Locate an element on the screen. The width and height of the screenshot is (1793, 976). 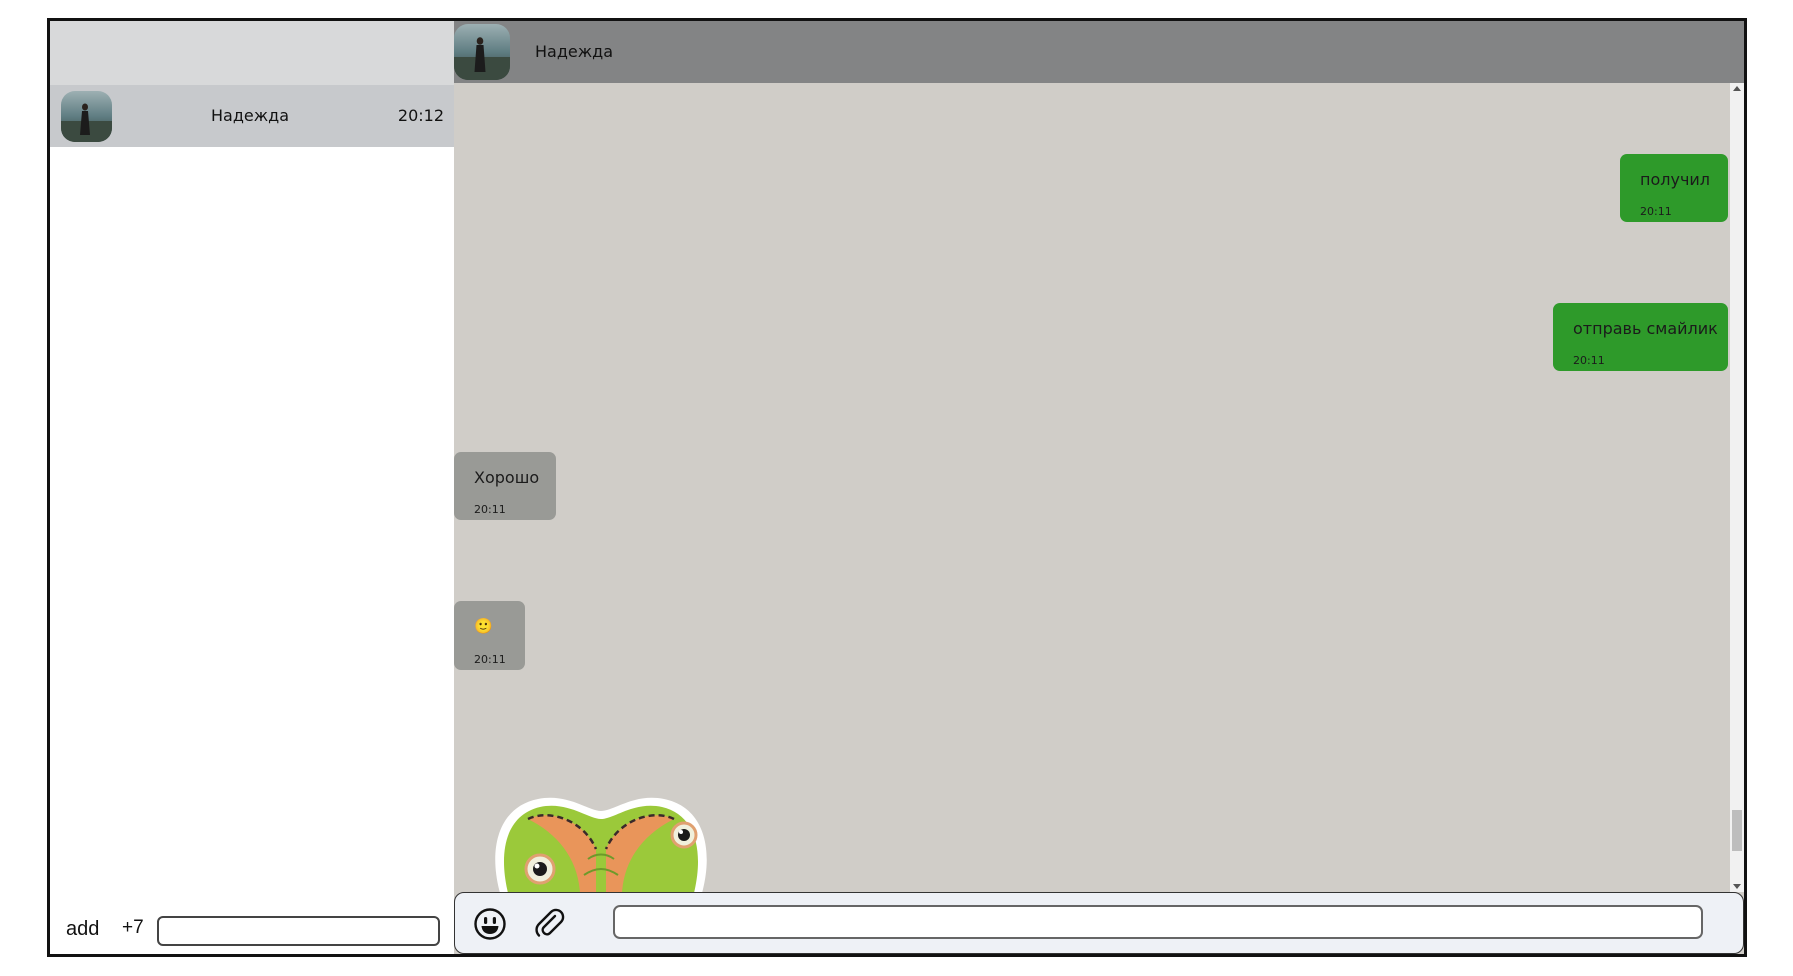
contacts-header is located at coordinates (252, 53).